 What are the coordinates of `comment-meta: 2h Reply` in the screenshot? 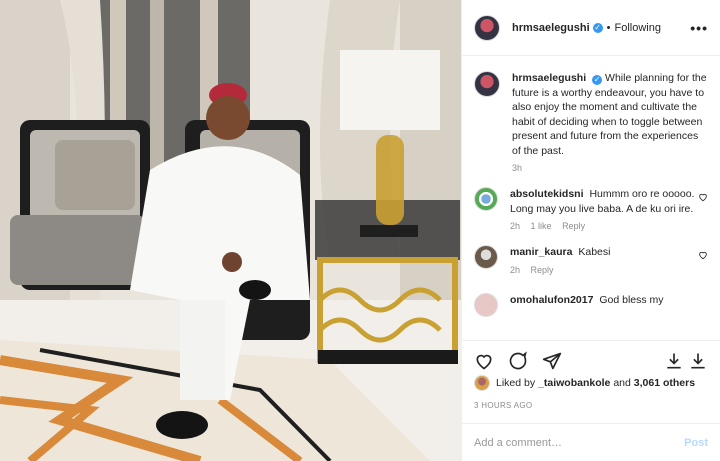 It's located at (608, 270).